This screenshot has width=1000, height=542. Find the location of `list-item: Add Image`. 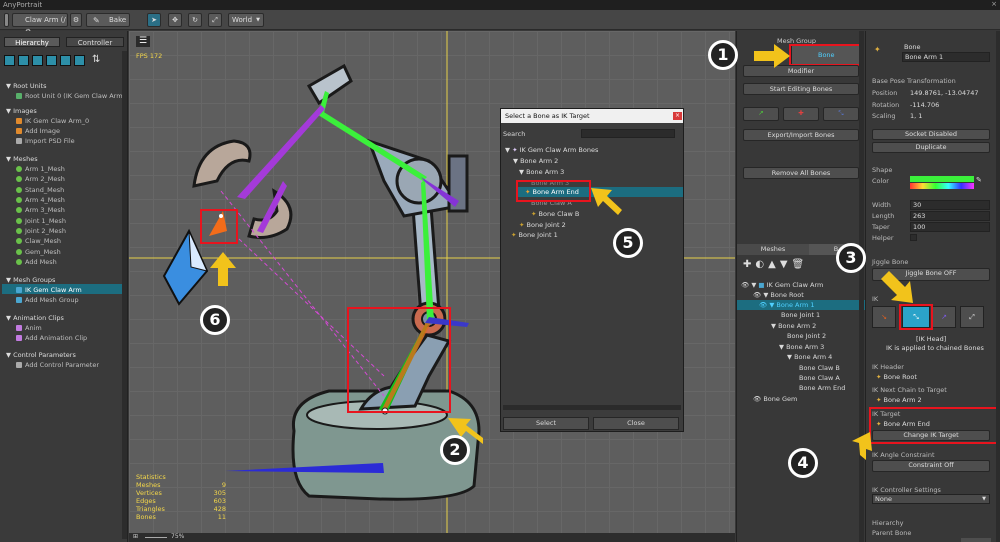

list-item: Add Image is located at coordinates (38, 131).